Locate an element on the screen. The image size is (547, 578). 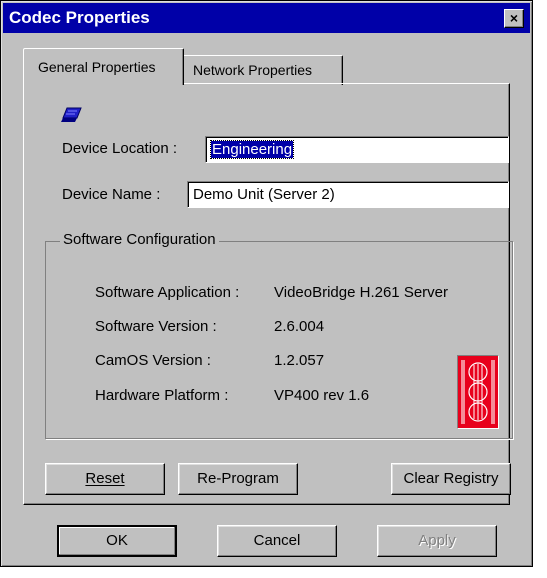
ok-button: OK is located at coordinates (117, 541).